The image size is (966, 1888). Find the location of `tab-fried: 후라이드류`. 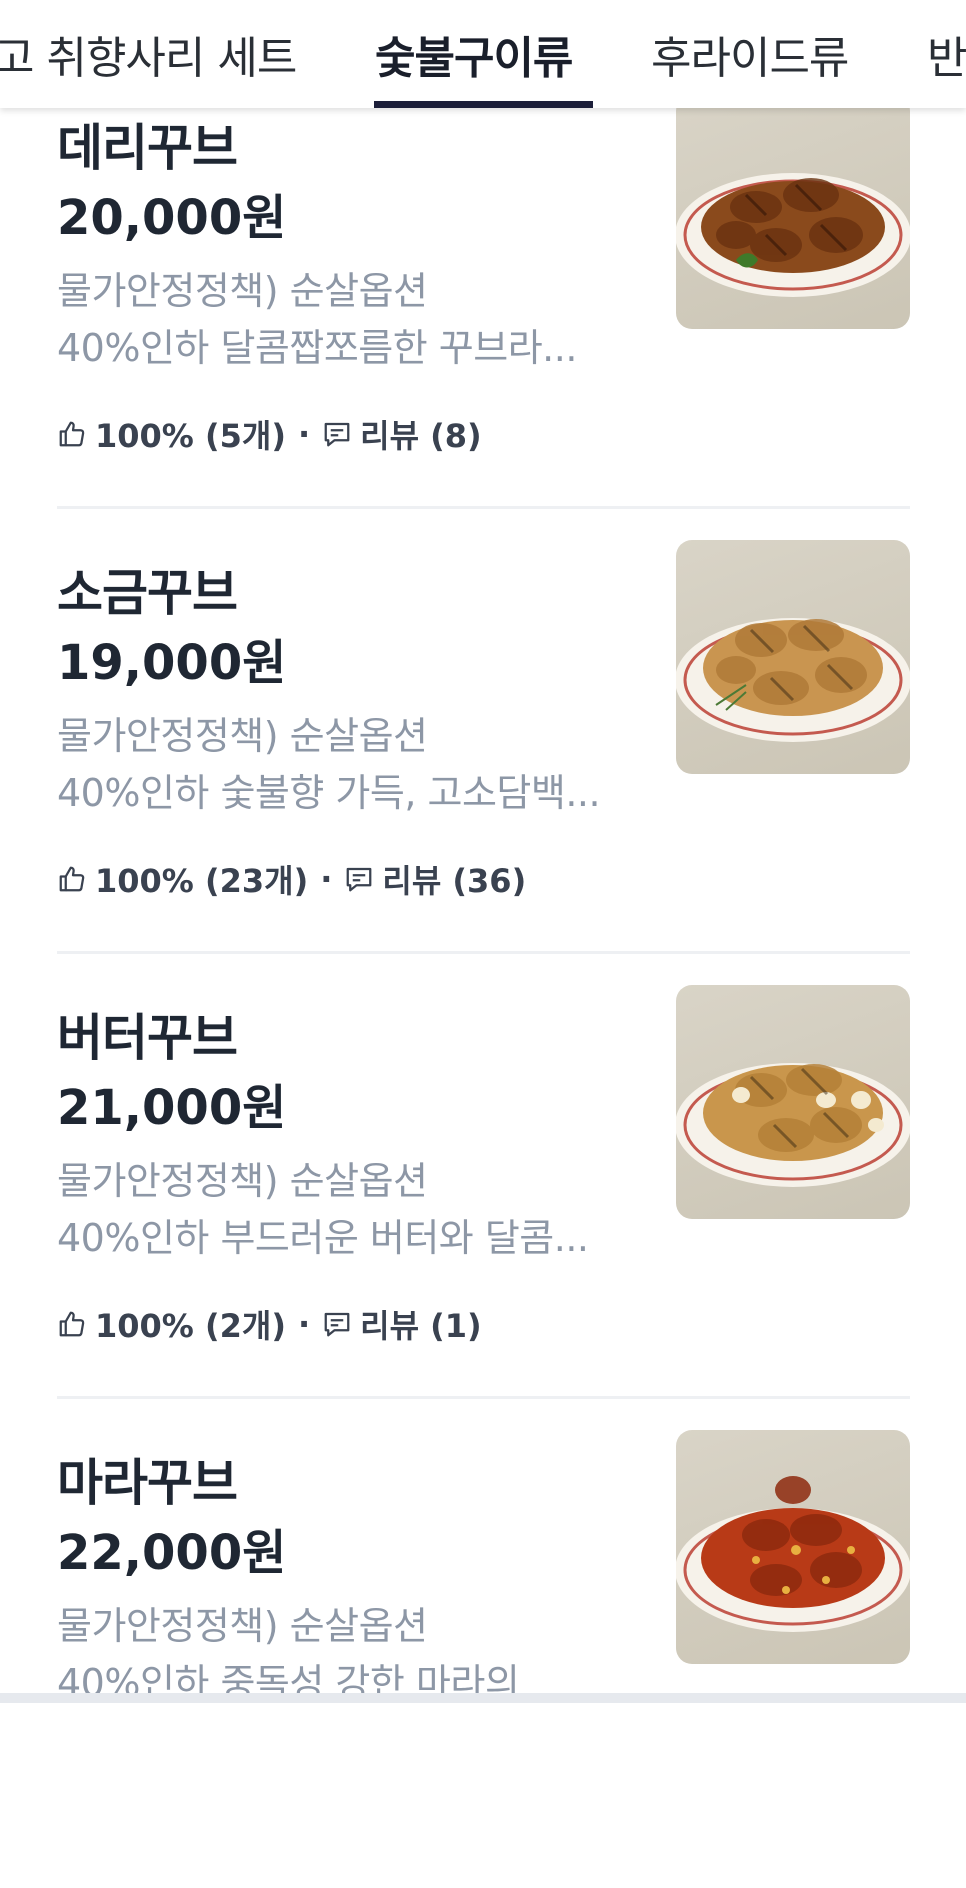

tab-fried: 후라이드류 is located at coordinates (750, 54).